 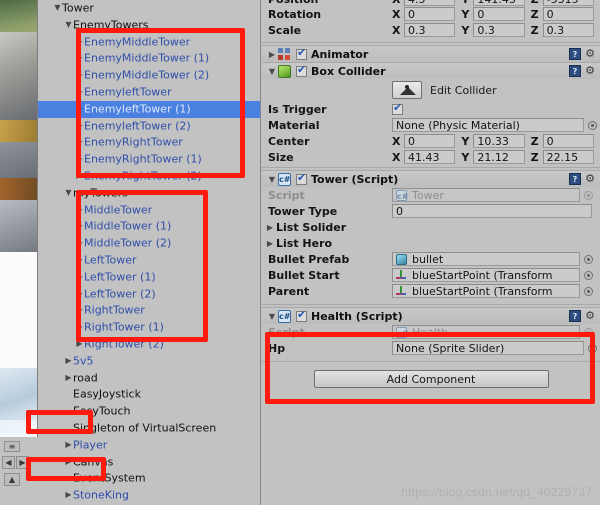 I want to click on tower-script-gear-icon: ⚙, so click(x=590, y=179).